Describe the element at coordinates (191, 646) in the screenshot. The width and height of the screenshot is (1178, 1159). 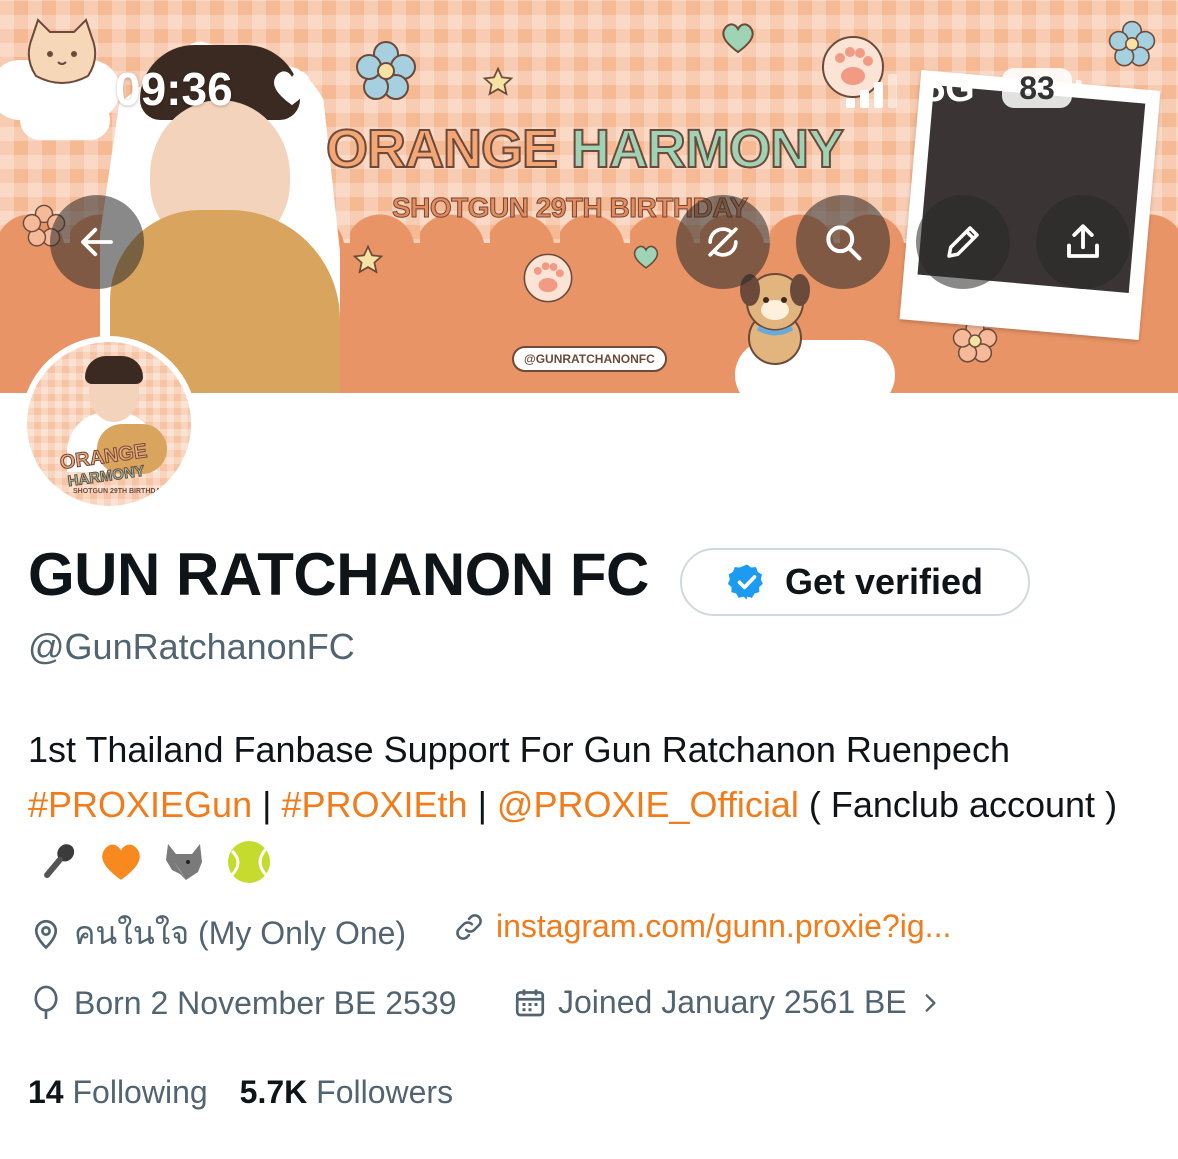
I see `profile-handle: @GunRatchanonFC` at that location.